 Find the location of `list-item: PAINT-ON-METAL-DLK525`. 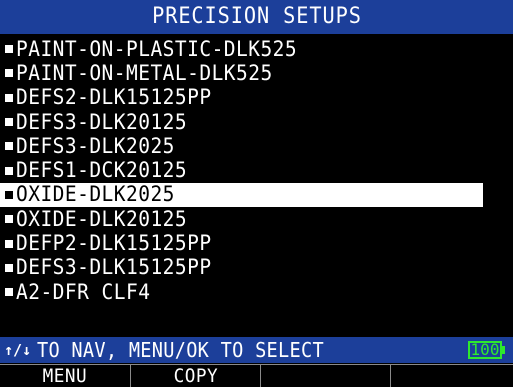

list-item: PAINT-ON-METAL-DLK525 is located at coordinates (256, 73).